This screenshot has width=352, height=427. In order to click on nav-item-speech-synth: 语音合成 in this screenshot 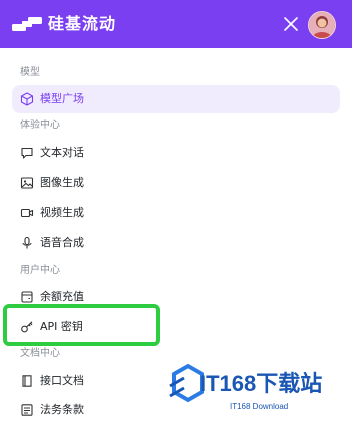, I will do `click(176, 243)`.